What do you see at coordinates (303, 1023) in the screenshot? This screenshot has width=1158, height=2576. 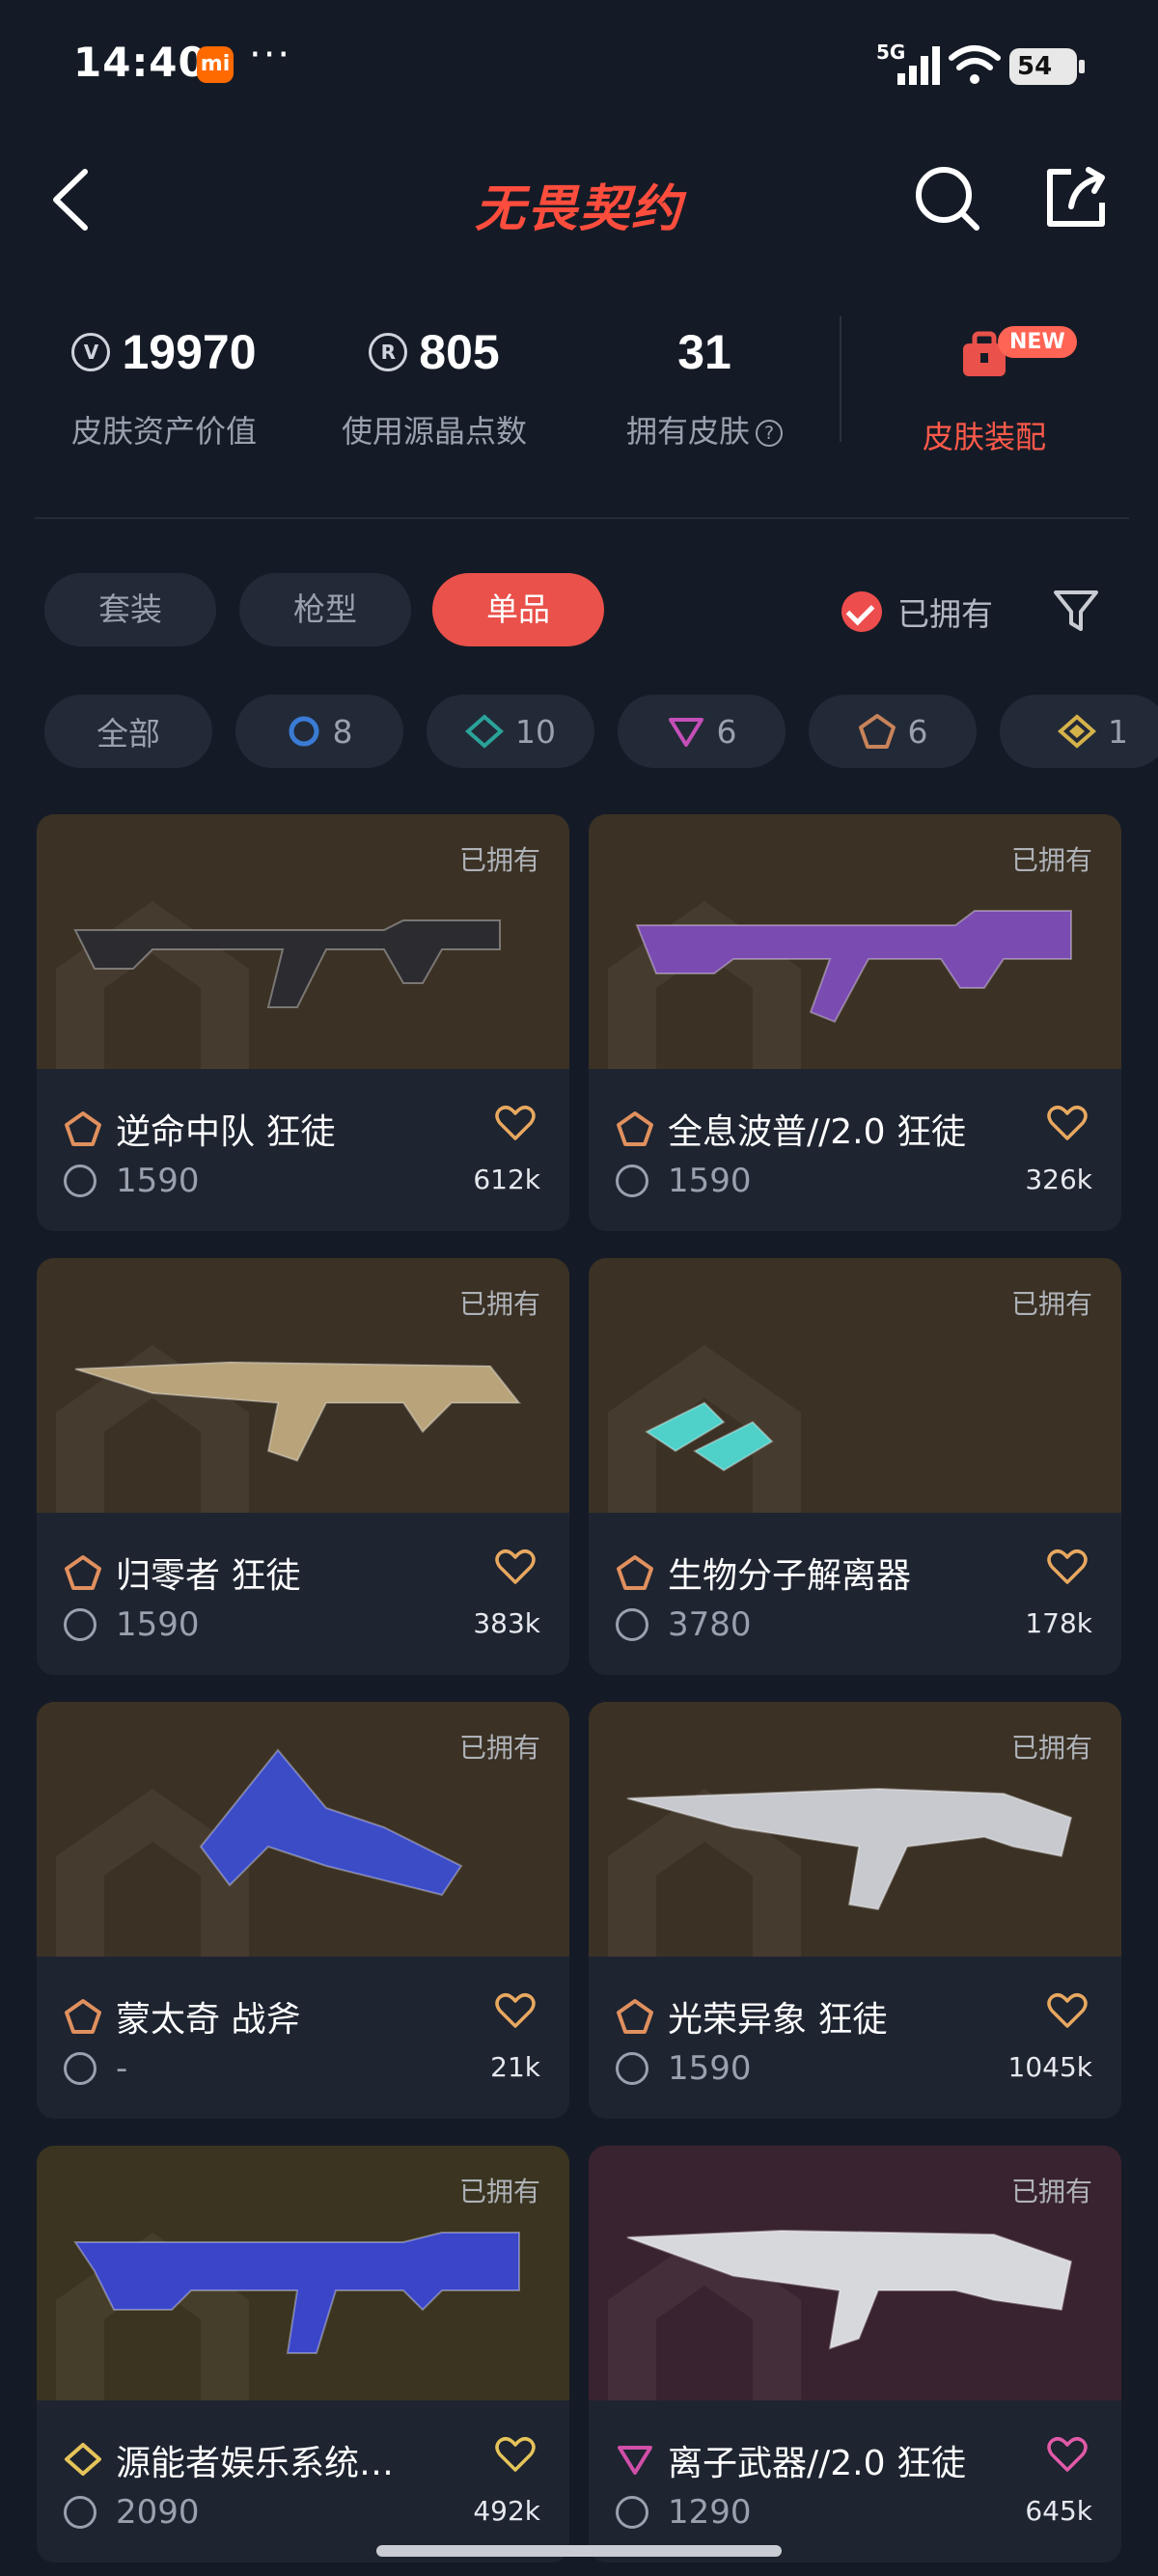 I see `skin-card: 已拥有 逆命中队 狂徒 1590 612k` at bounding box center [303, 1023].